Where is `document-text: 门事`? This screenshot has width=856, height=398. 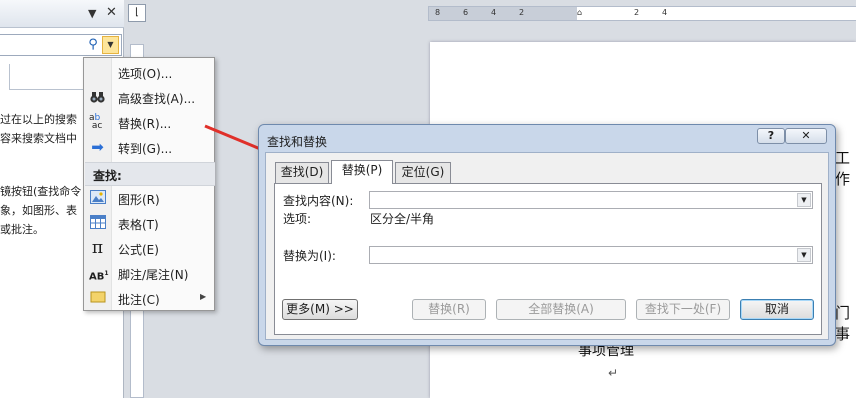 document-text: 门事 is located at coordinates (843, 323).